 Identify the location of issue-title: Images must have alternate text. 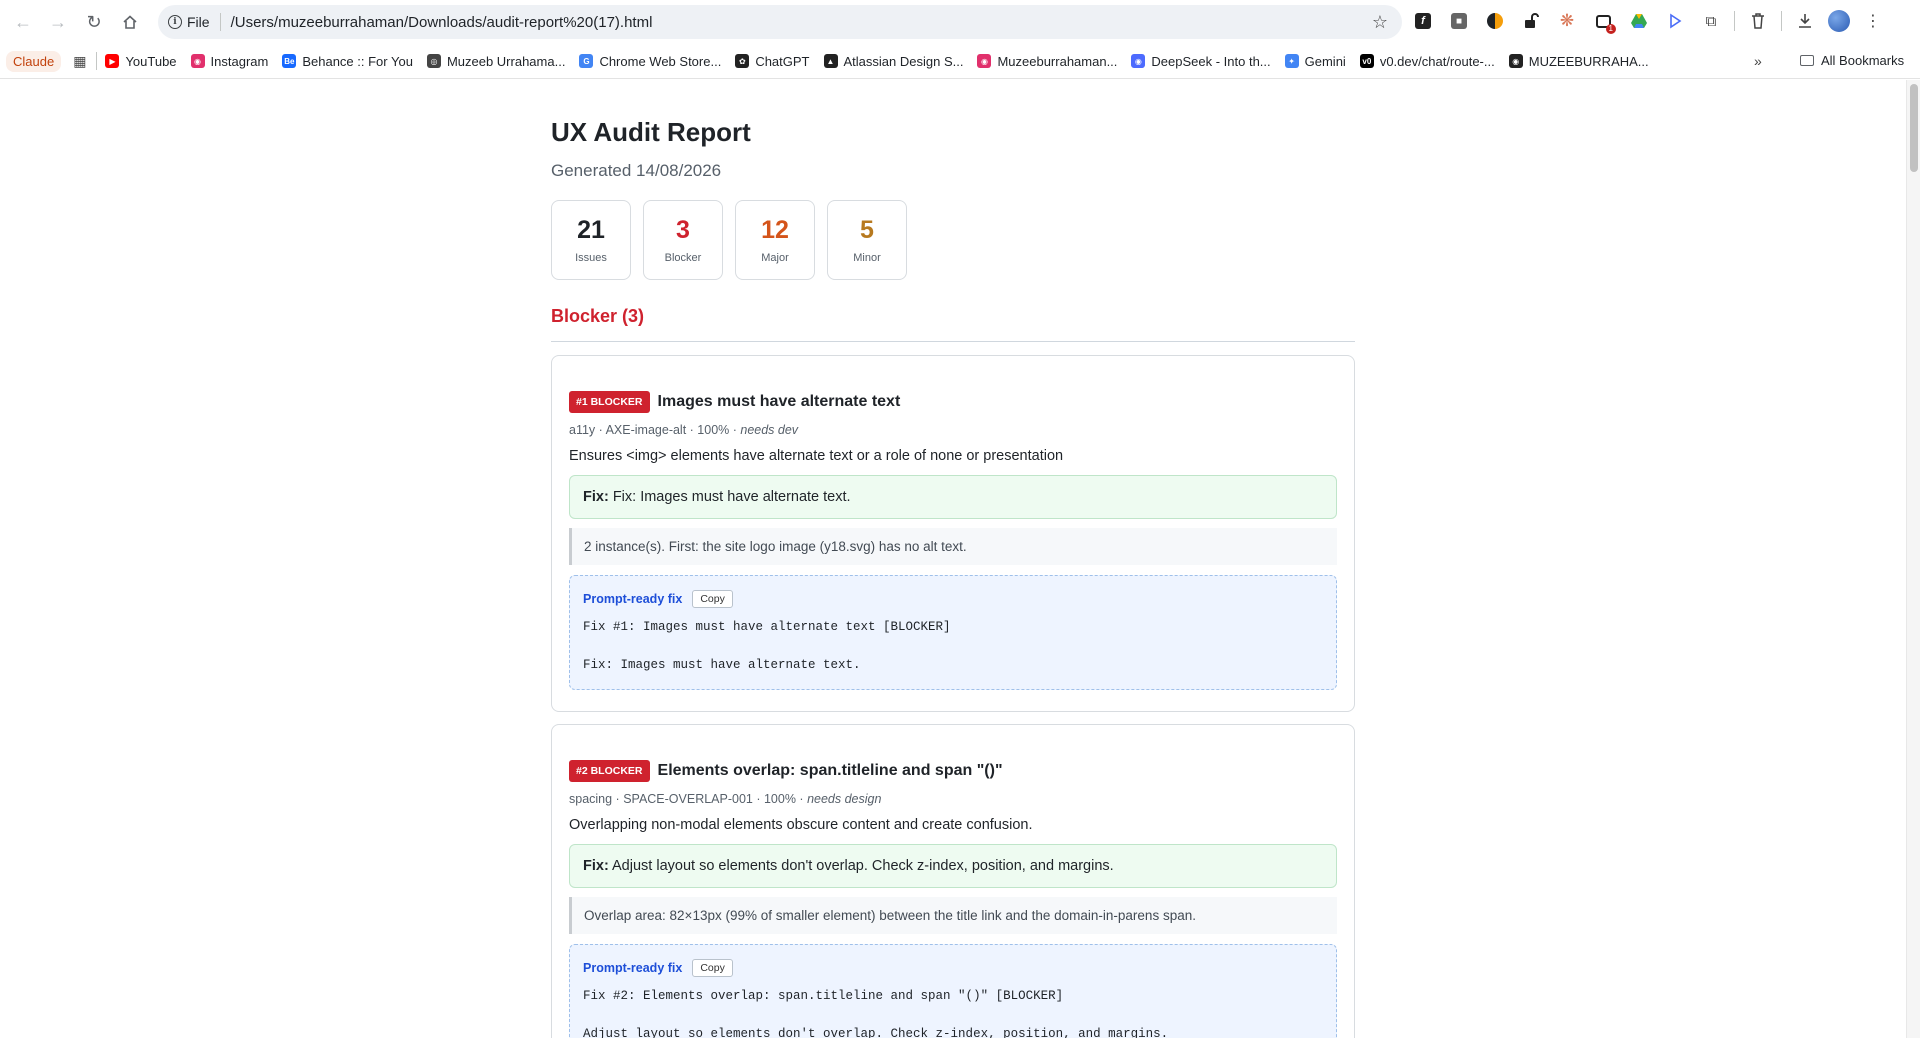
(779, 401).